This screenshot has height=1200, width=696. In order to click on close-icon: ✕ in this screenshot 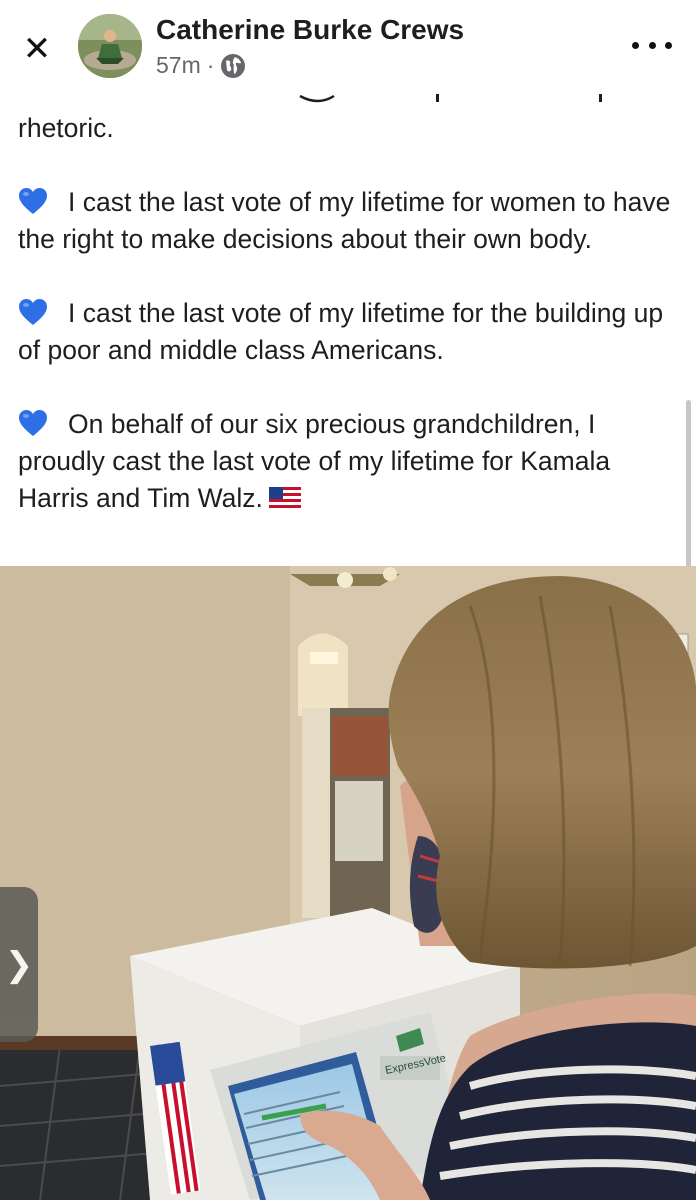, I will do `click(37, 49)`.